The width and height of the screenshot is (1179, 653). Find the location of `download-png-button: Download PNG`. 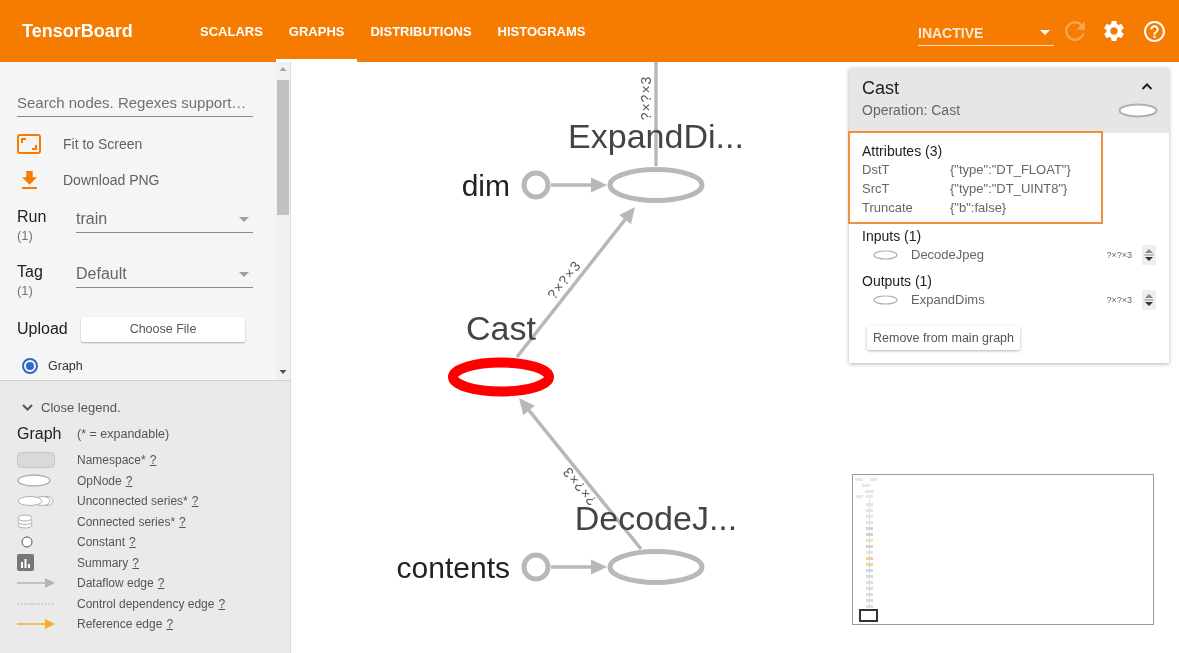

download-png-button: Download PNG is located at coordinates (88, 180).